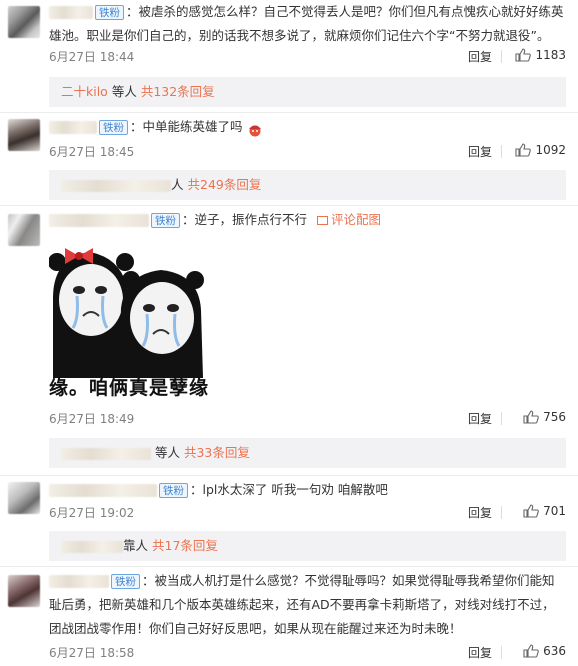 The image size is (578, 666). Describe the element at coordinates (192, 126) in the screenshot. I see `comment-text: 中单能练英雄了吗` at that location.